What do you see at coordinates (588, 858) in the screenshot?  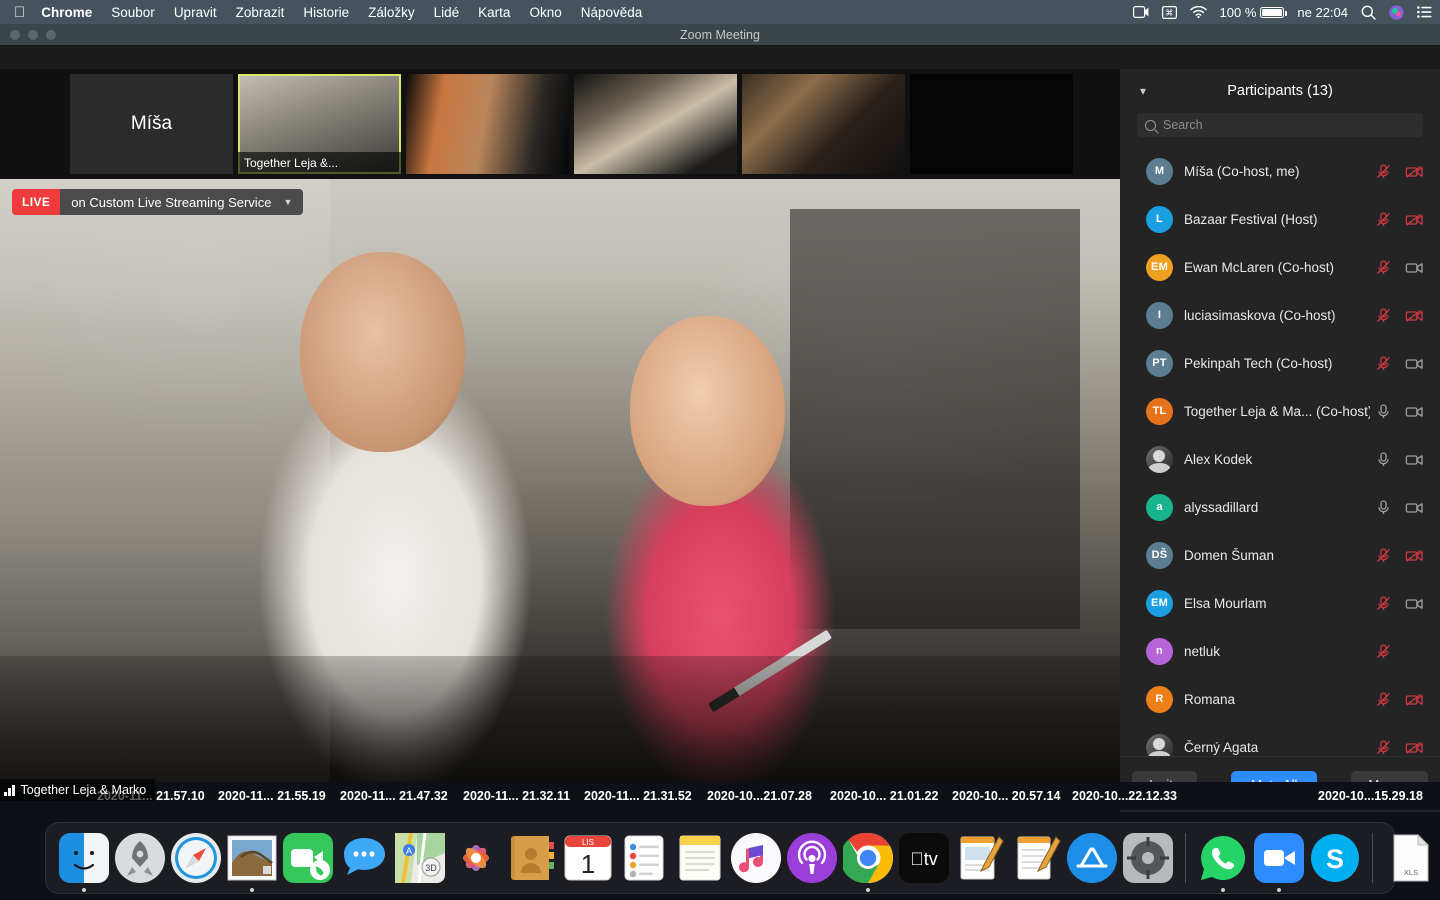 I see `dock-calendar-icon: LIS 1` at bounding box center [588, 858].